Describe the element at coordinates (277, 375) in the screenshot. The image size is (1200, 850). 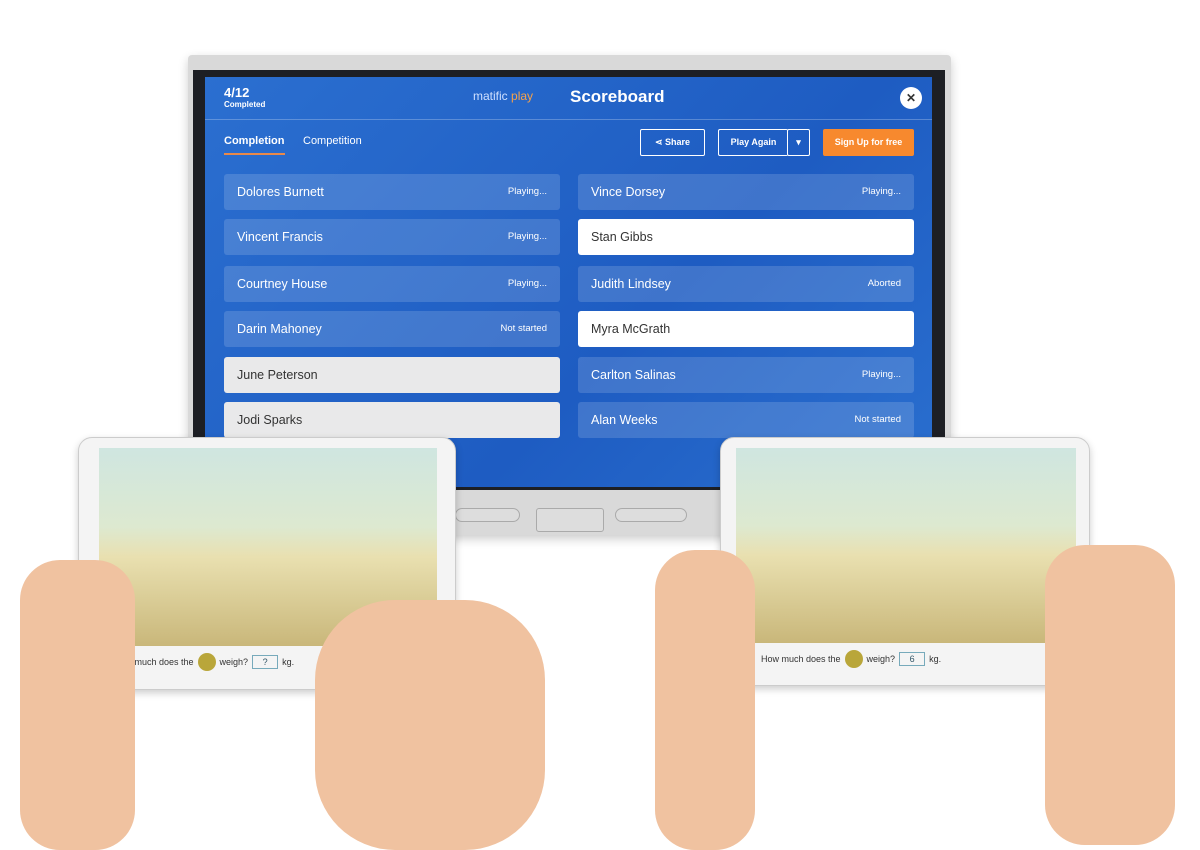
I see `player-name: June Peterson` at that location.